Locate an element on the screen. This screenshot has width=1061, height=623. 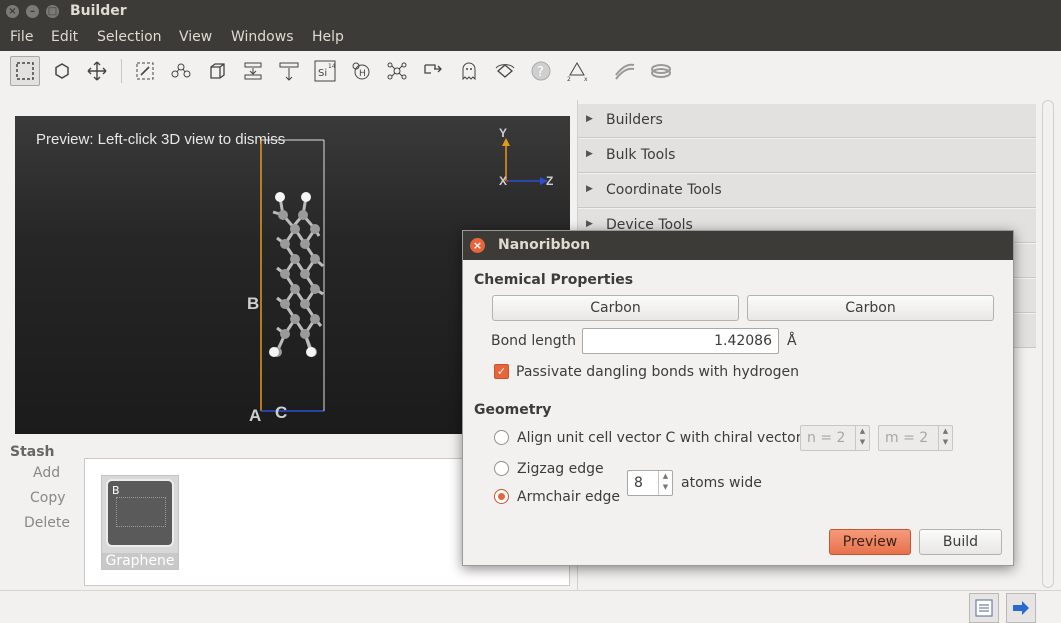
section-label: Coordinate Tools is located at coordinates (664, 190).